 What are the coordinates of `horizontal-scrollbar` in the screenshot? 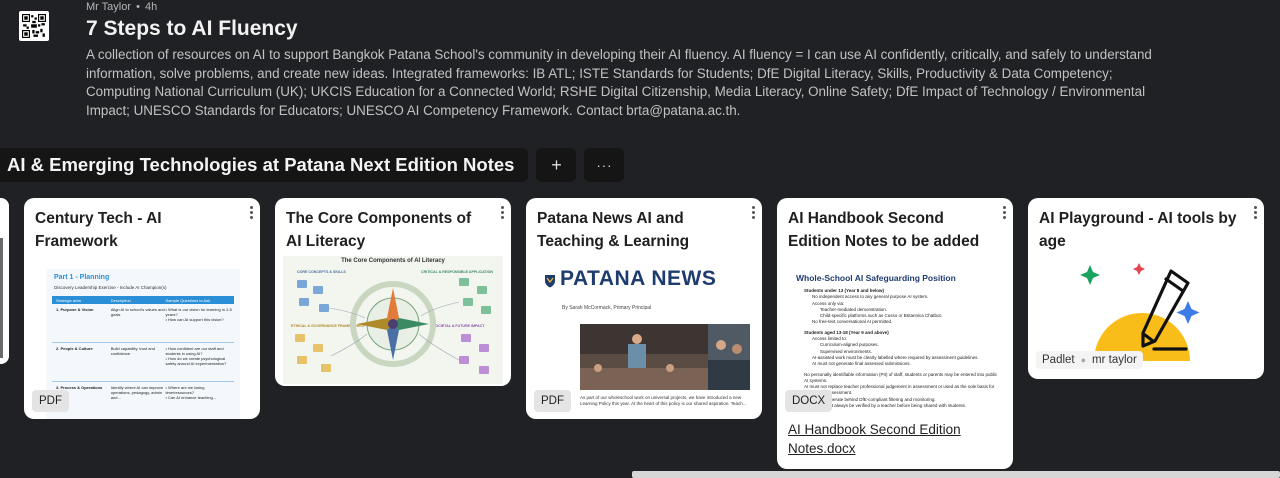 It's located at (956, 474).